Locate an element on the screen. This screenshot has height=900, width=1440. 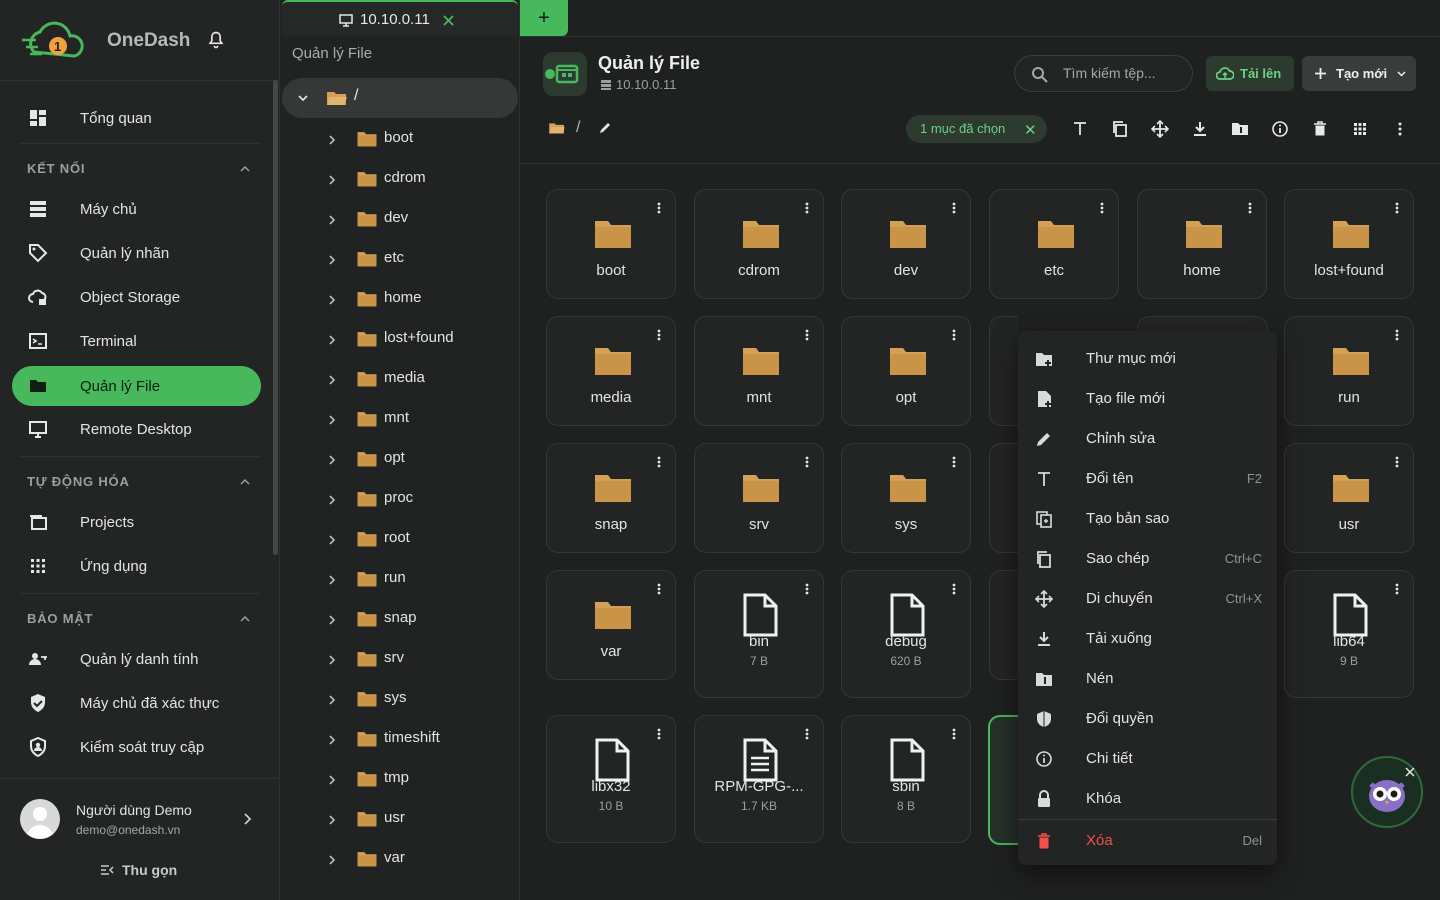
info-icon is located at coordinates (1280, 129).